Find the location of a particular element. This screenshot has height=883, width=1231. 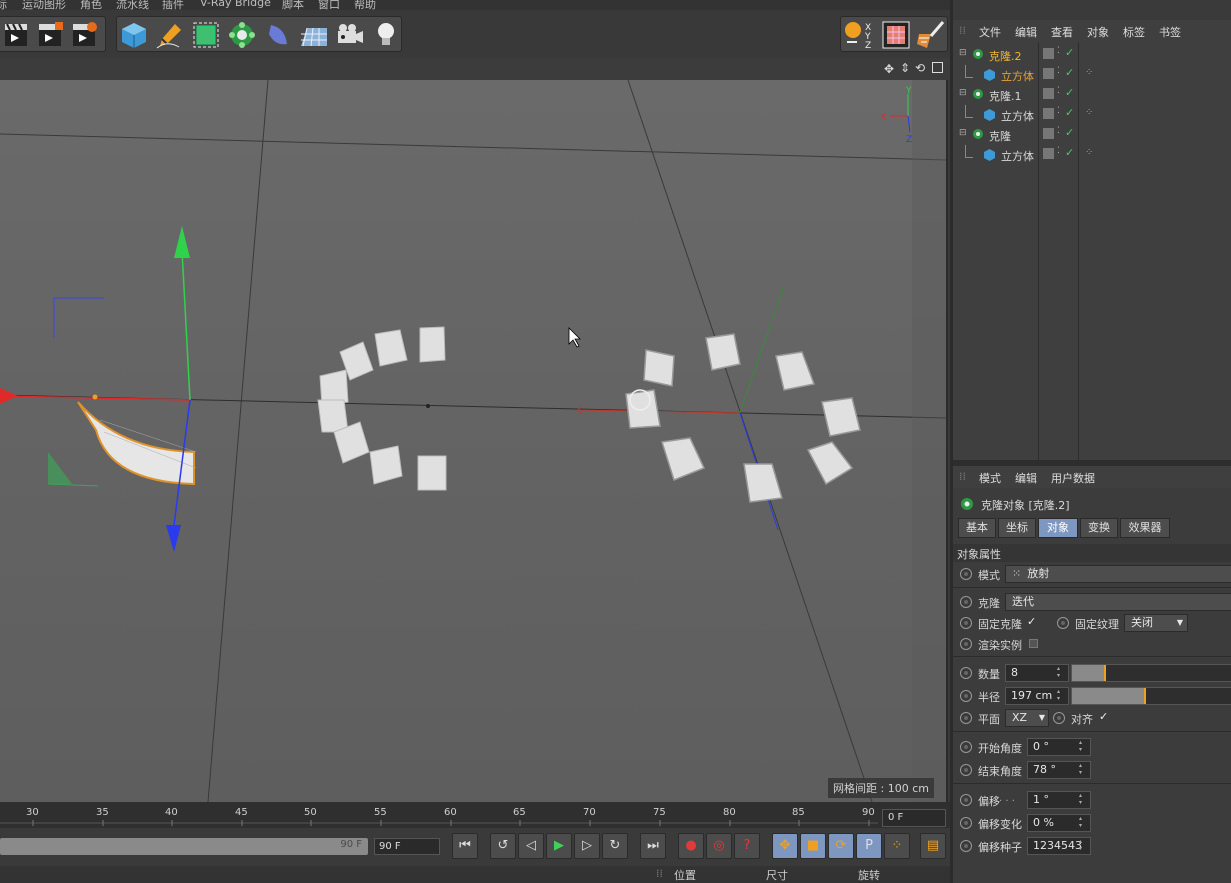

offset-seed-field: 1234543 is located at coordinates (1059, 846).